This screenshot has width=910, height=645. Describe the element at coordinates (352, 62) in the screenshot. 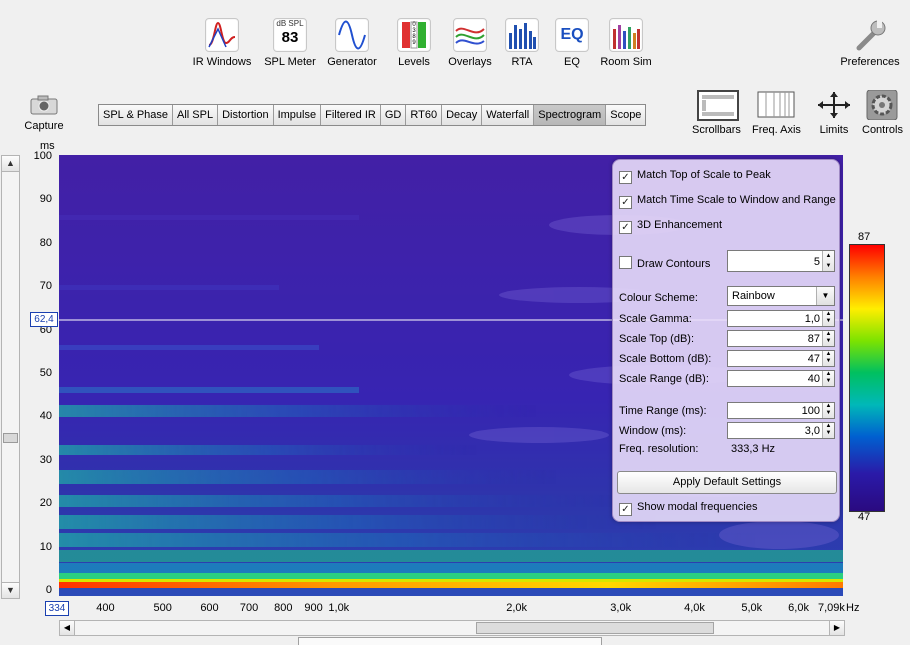

I see `generator-label: Generator` at that location.